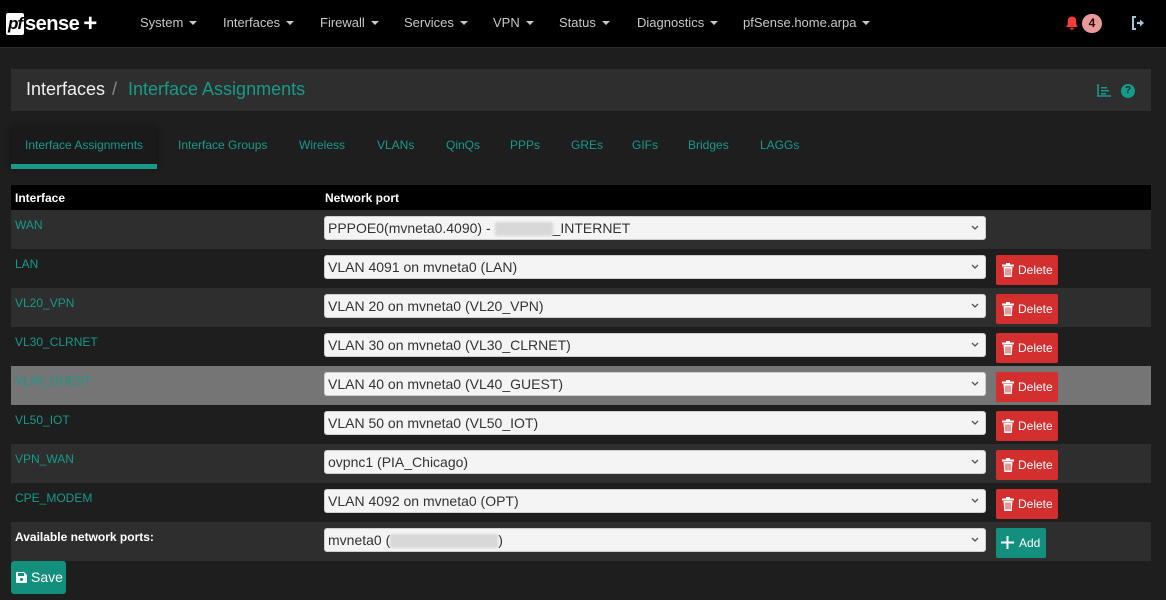 The height and width of the screenshot is (600, 1166). What do you see at coordinates (322, 148) in the screenshot?
I see `tab-wireless: Wireless` at bounding box center [322, 148].